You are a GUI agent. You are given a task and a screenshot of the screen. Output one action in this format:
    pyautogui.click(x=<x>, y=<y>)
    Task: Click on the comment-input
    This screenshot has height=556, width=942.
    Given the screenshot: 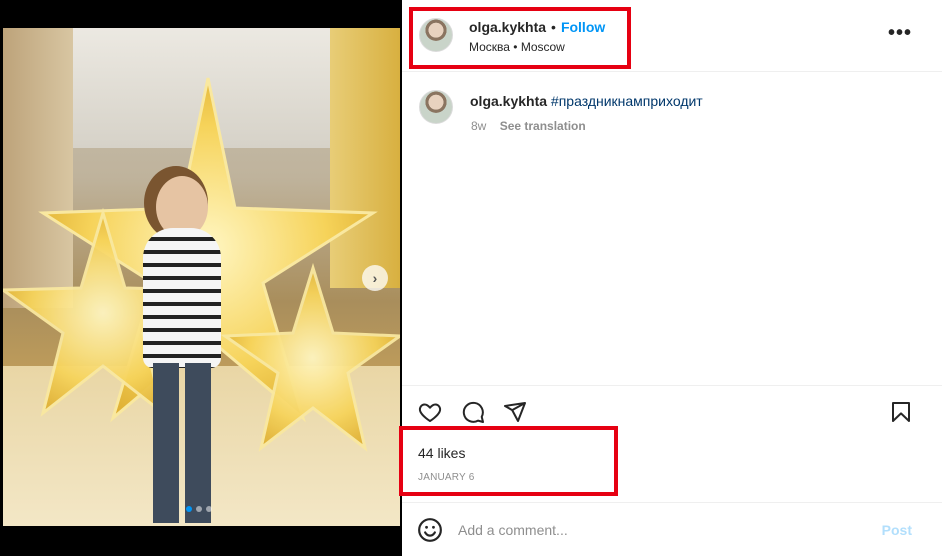 What is the action you would take?
    pyautogui.click(x=658, y=530)
    